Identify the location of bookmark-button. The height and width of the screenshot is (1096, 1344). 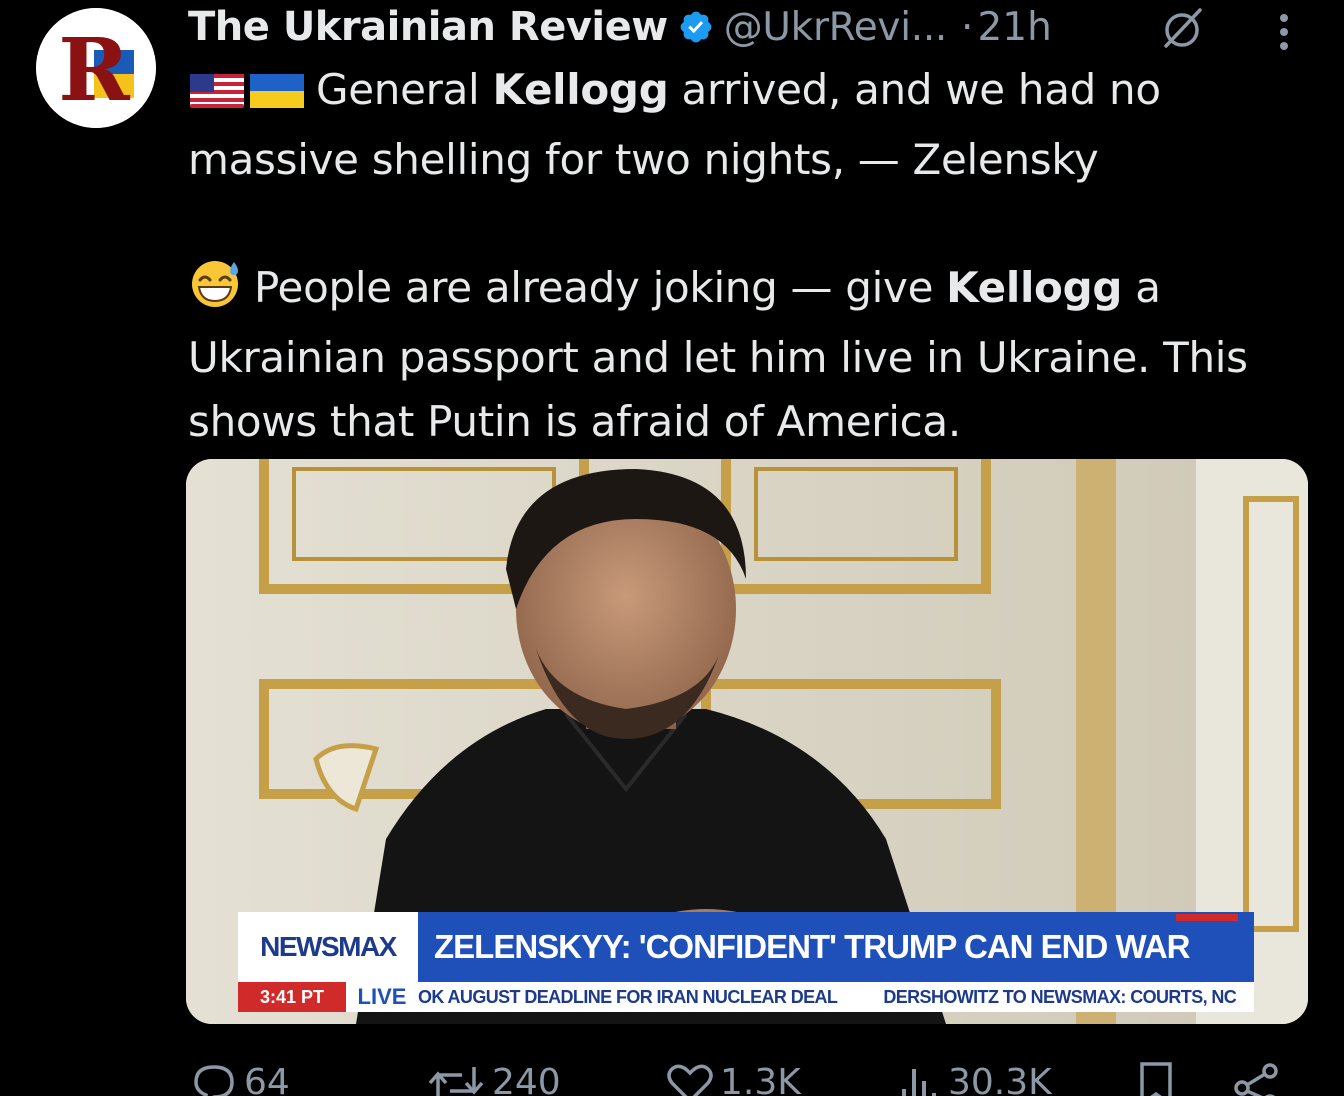
(1159, 1079).